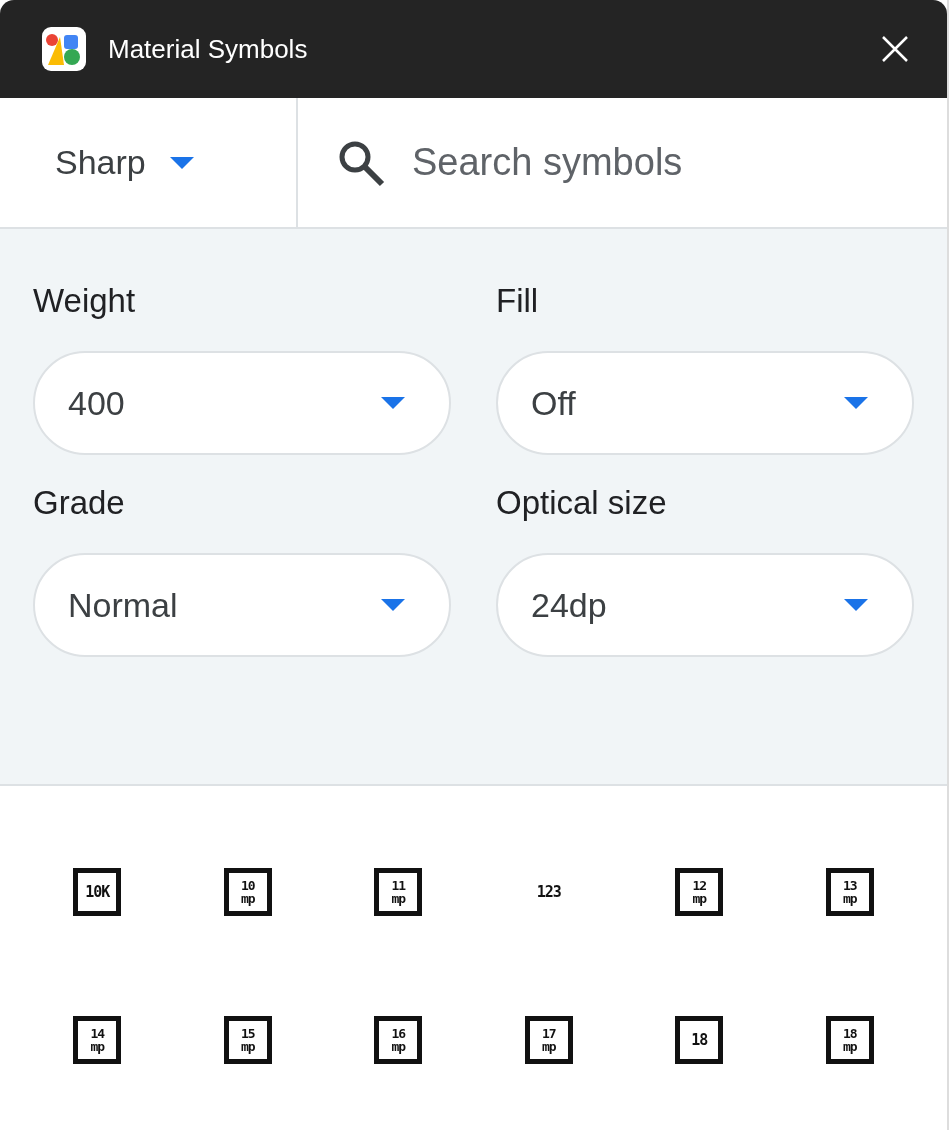  What do you see at coordinates (64, 49) in the screenshot?
I see `app-logo-icon` at bounding box center [64, 49].